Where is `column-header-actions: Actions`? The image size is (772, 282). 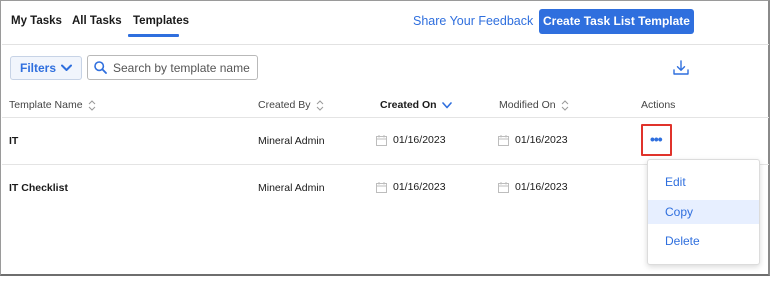 column-header-actions: Actions is located at coordinates (658, 105).